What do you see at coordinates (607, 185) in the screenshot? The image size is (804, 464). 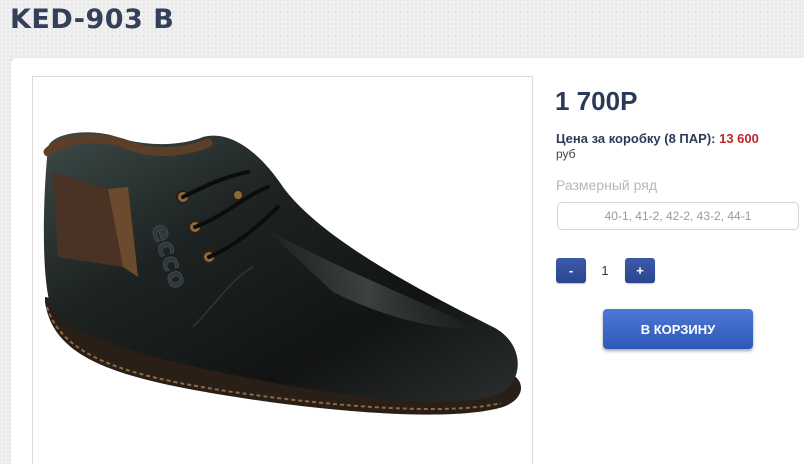 I see `size-range-label: Размерный ряд` at bounding box center [607, 185].